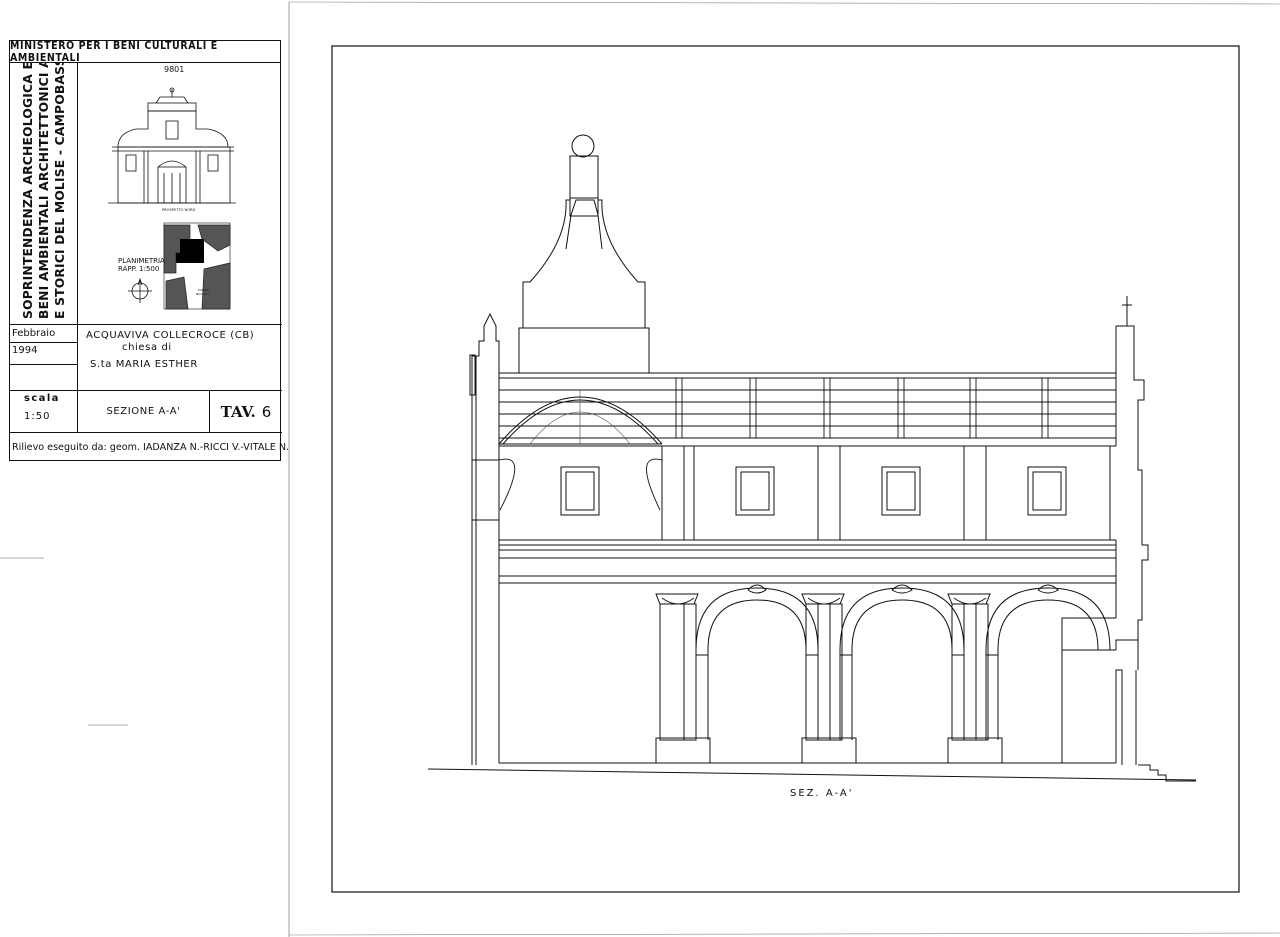 The height and width of the screenshot is (937, 1280). What do you see at coordinates (812, 774) in the screenshot?
I see `ground-line` at bounding box center [812, 774].